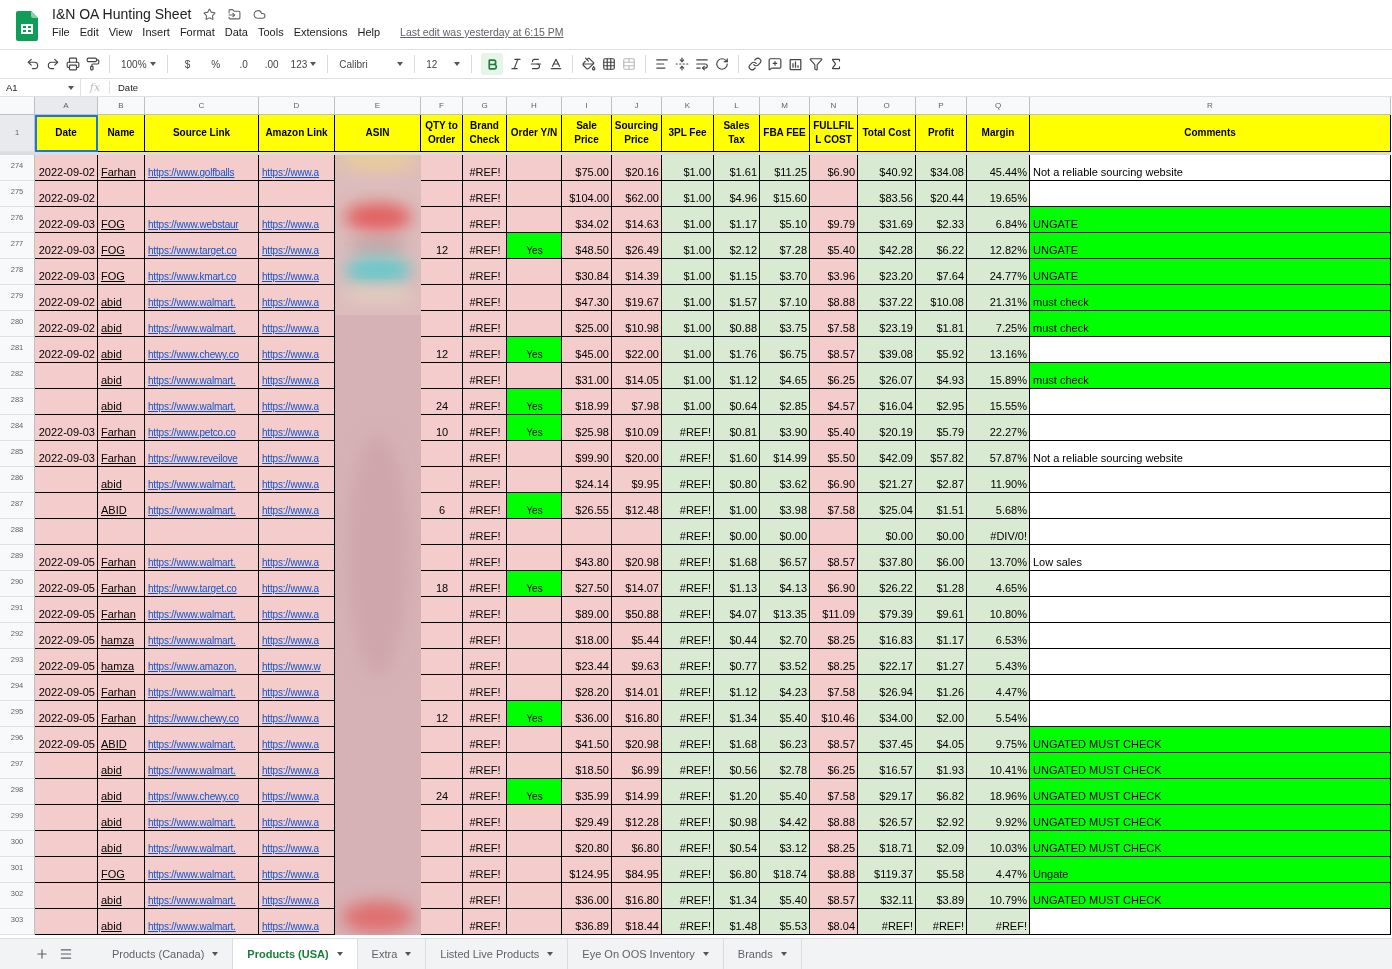 This screenshot has width=1392, height=969. I want to click on vertical-align-icon, so click(682, 64).